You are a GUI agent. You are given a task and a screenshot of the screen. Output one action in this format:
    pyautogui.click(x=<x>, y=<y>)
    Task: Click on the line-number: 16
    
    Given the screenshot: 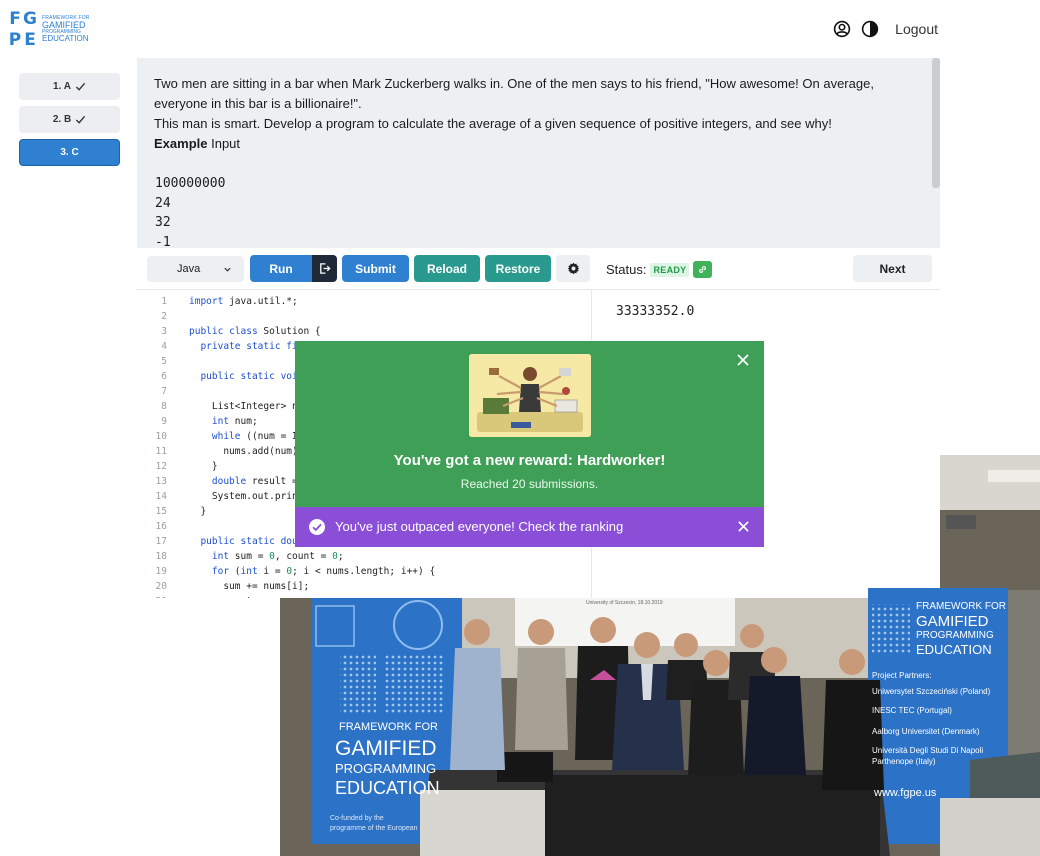 What is the action you would take?
    pyautogui.click(x=161, y=526)
    